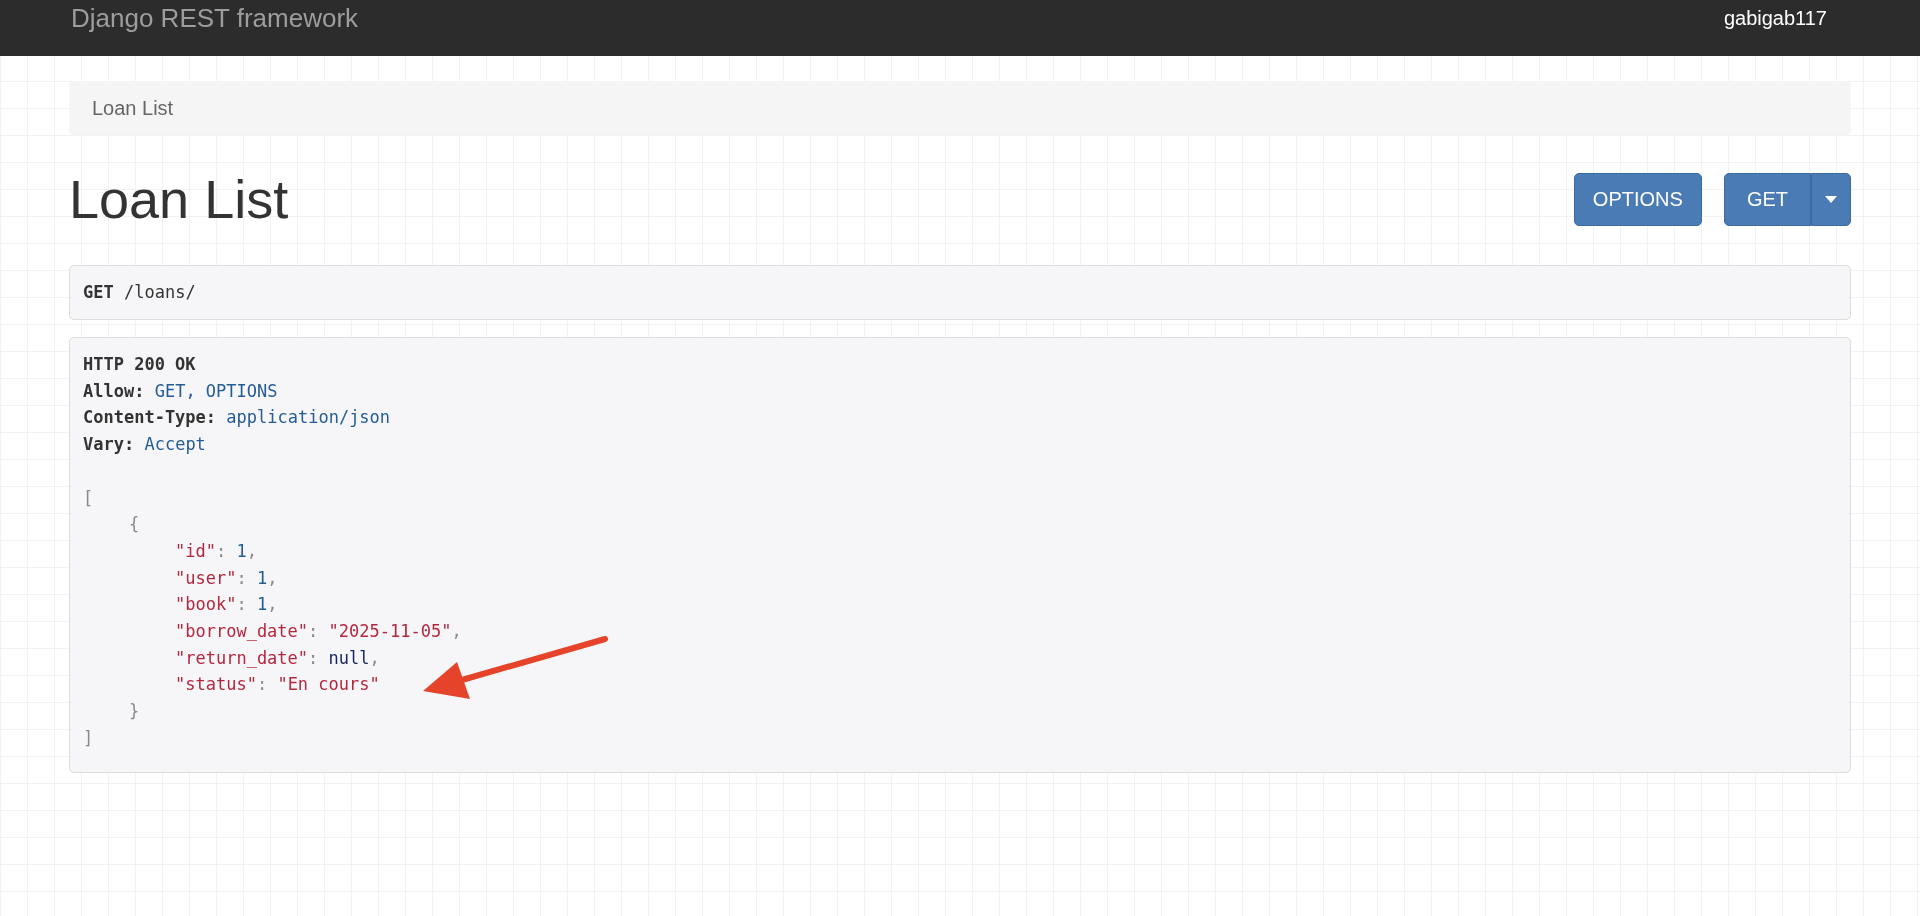 Image resolution: width=1920 pixels, height=916 pixels. Describe the element at coordinates (179, 199) in the screenshot. I see `page-title: Loan List` at that location.